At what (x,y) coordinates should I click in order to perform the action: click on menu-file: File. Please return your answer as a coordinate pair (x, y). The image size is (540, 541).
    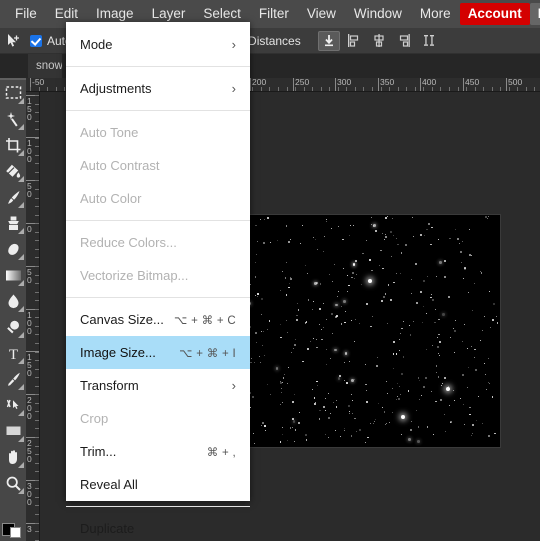
    Looking at the image, I should click on (26, 14).